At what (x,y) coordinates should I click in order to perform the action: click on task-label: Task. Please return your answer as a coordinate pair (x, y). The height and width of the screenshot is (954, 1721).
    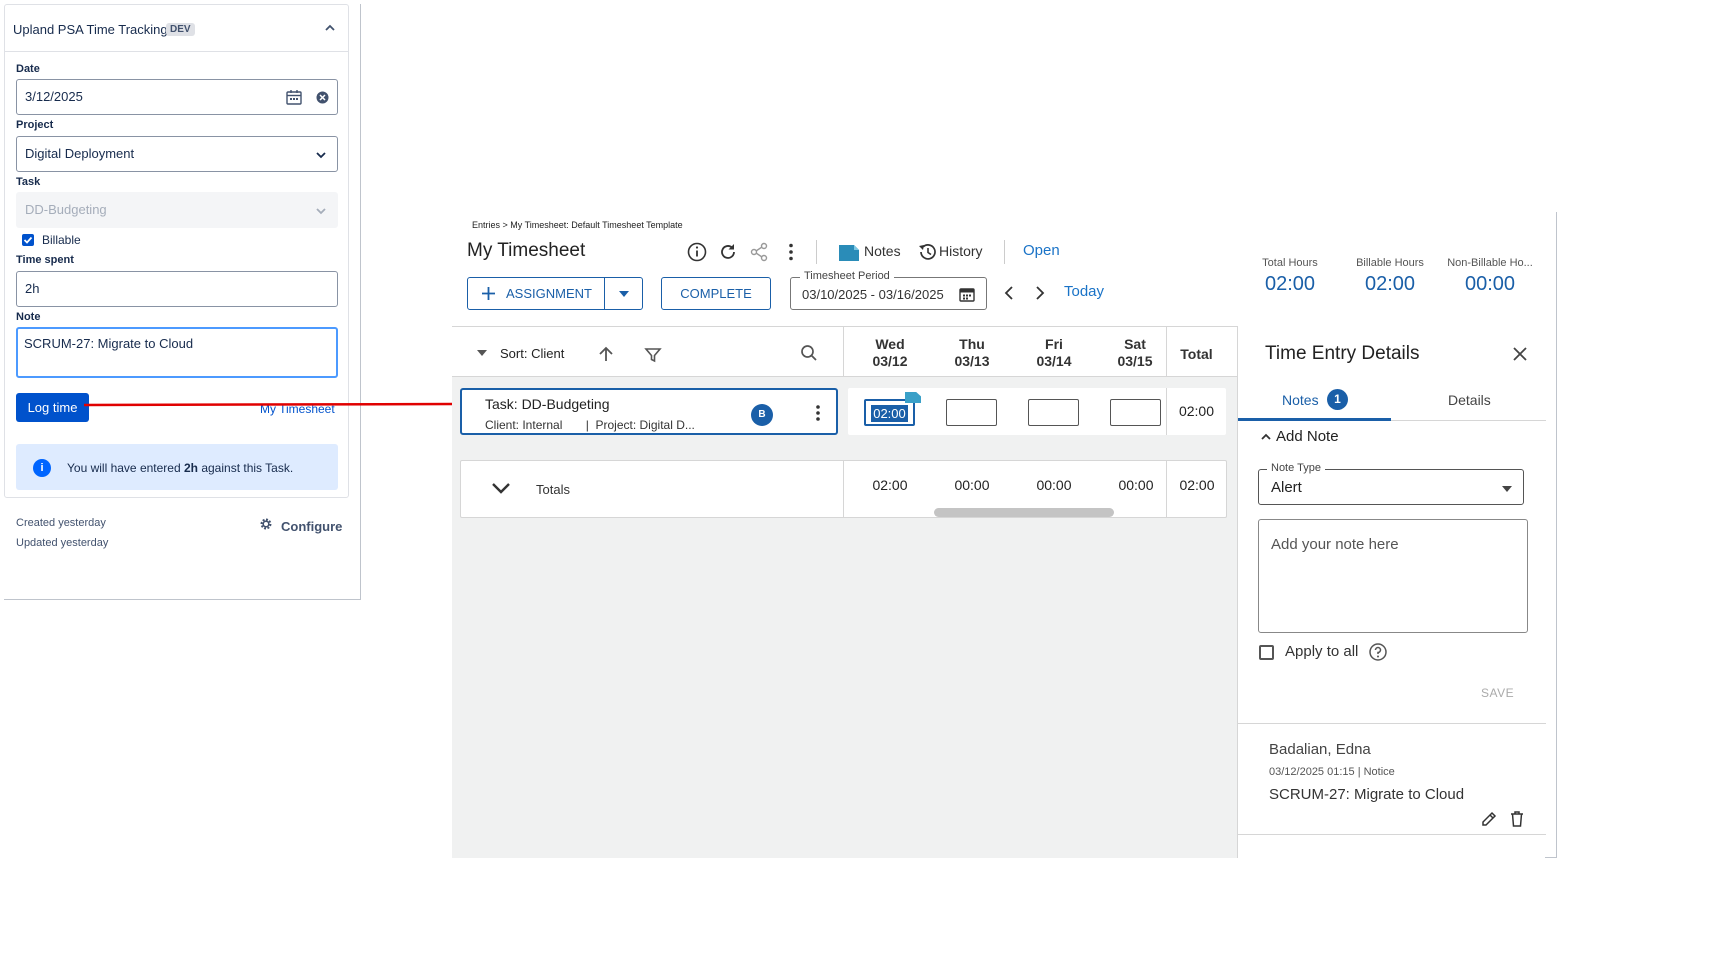
    Looking at the image, I should click on (28, 182).